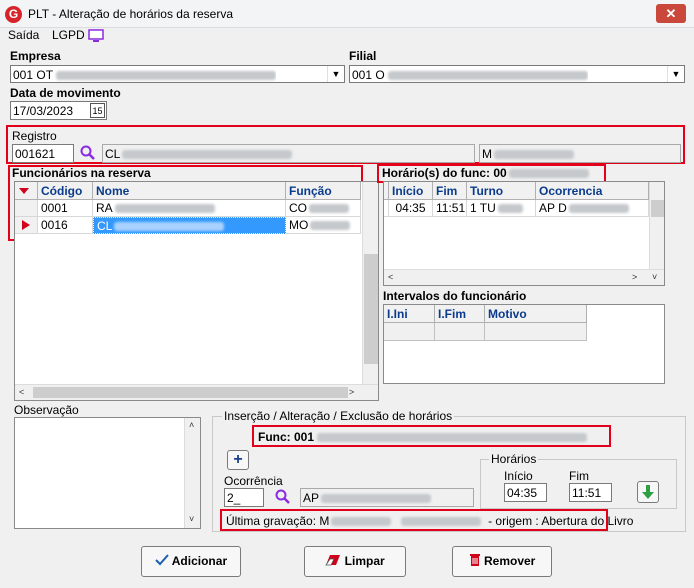  I want to click on col-motivo: Motivo, so click(536, 314).